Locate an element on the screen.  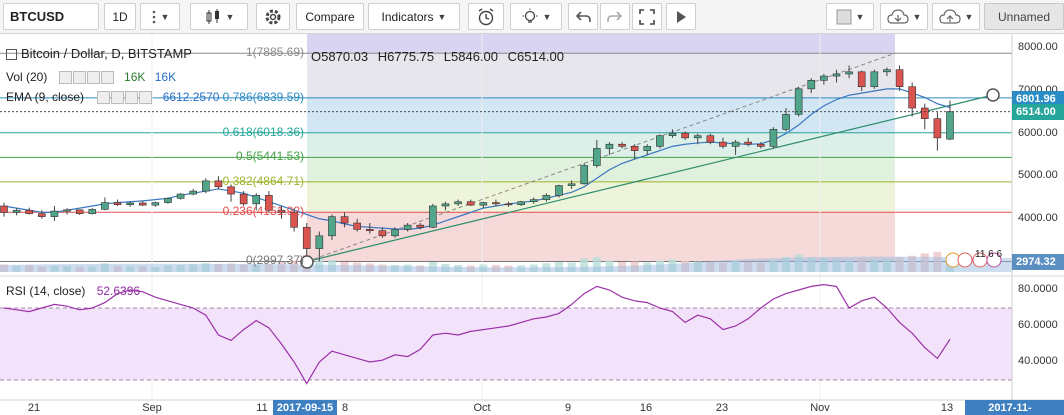
compare-button: Compare is located at coordinates (330, 16).